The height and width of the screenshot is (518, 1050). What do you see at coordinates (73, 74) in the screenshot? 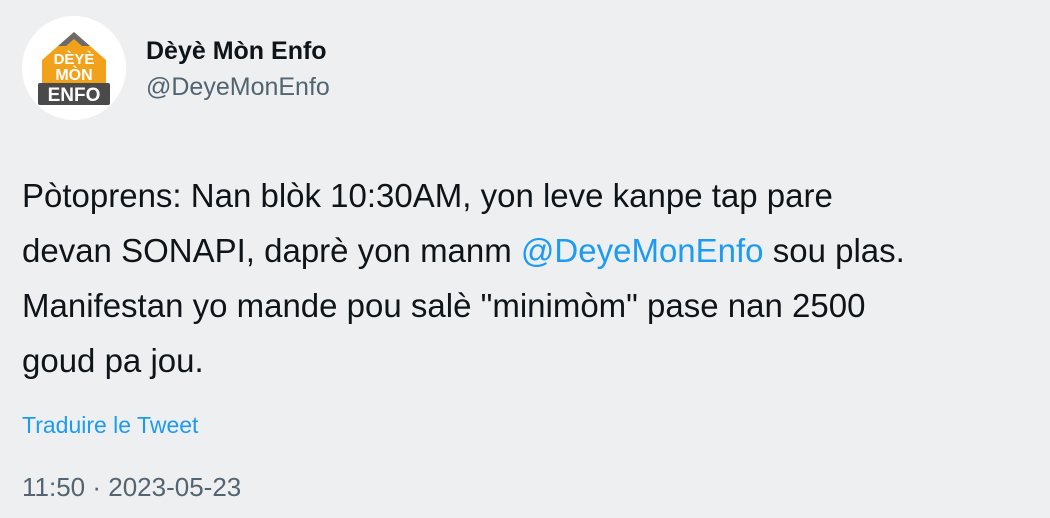
I see `logo-text-line2: MÒN` at bounding box center [73, 74].